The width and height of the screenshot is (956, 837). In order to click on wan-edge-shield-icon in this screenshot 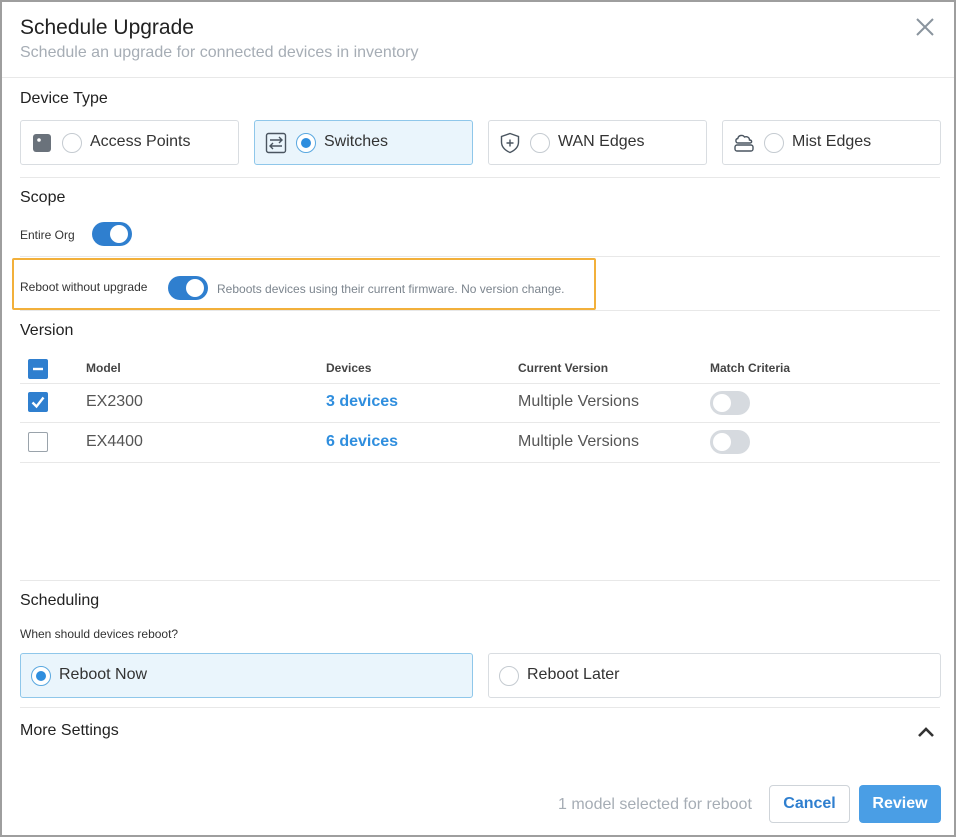, I will do `click(510, 143)`.